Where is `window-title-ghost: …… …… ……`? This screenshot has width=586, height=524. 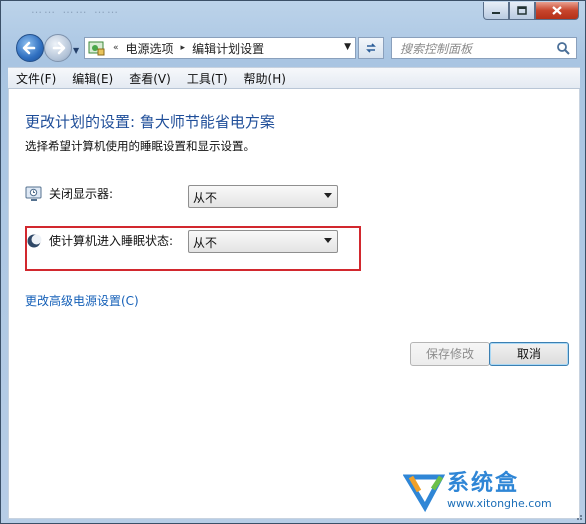
window-title-ghost: …… …… …… is located at coordinates (75, 9).